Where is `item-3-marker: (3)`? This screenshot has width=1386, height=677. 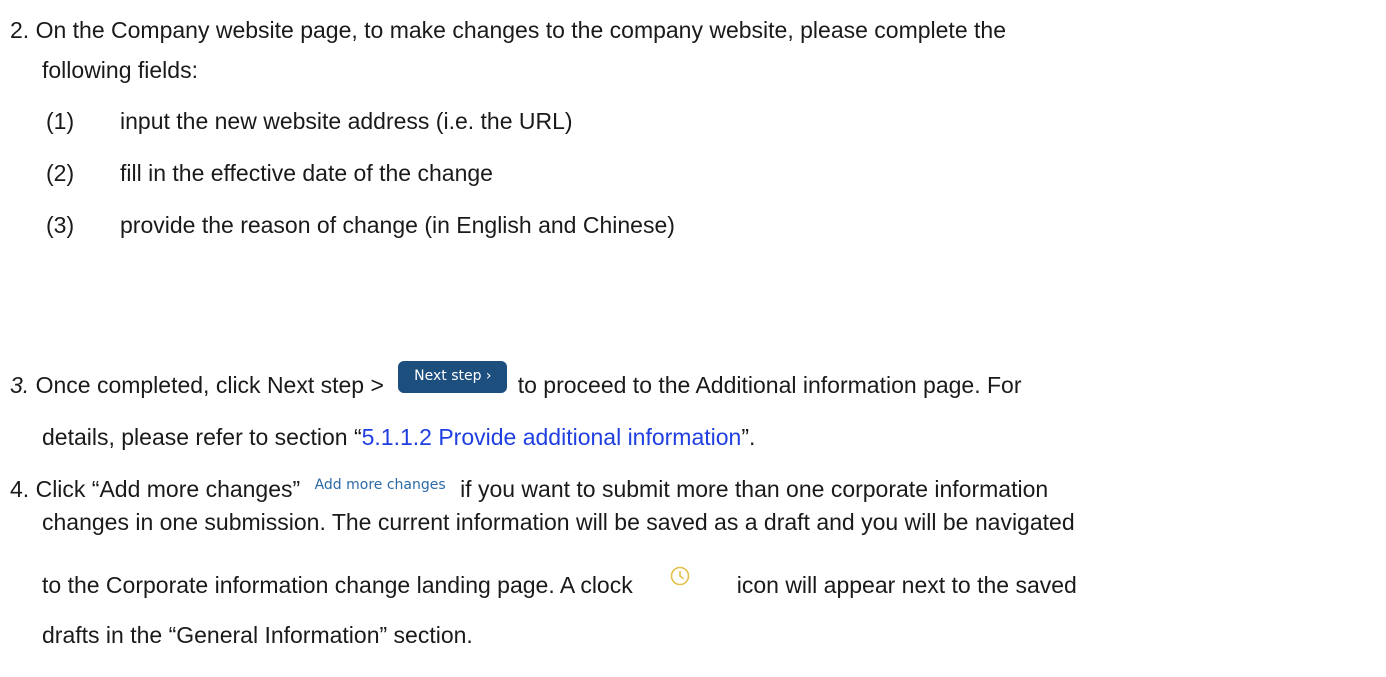
item-3-marker: (3) is located at coordinates (60, 225).